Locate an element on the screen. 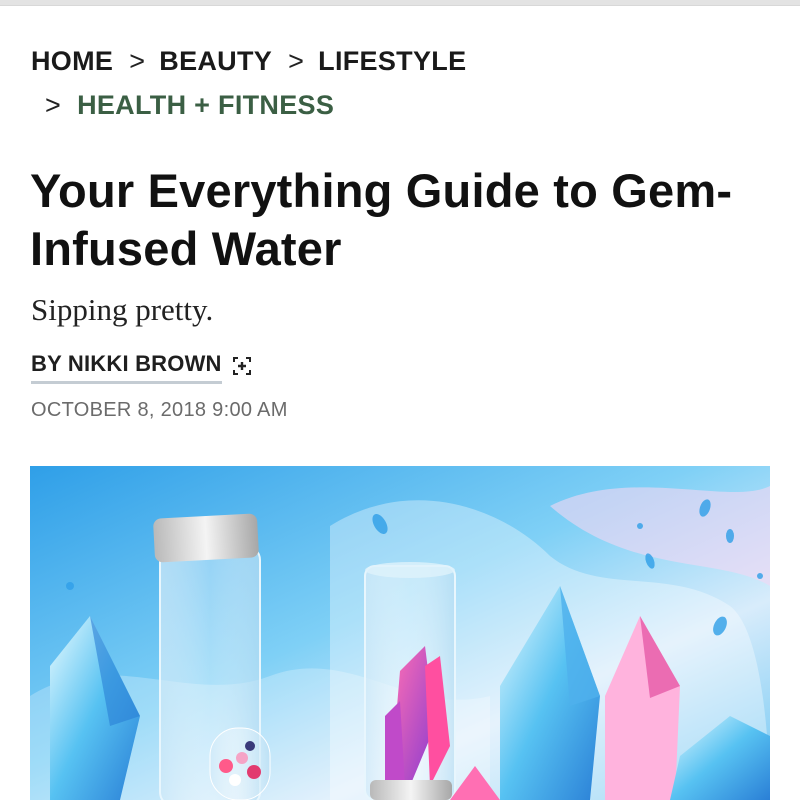 This screenshot has width=800, height=800. article-dek: Sipping pretty. is located at coordinates (122, 309).